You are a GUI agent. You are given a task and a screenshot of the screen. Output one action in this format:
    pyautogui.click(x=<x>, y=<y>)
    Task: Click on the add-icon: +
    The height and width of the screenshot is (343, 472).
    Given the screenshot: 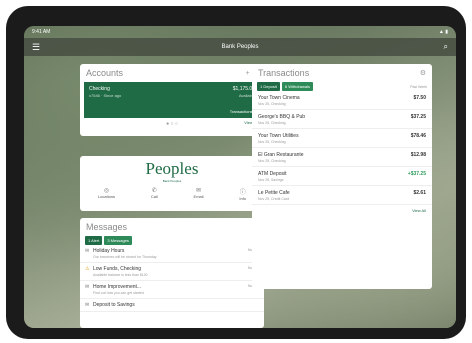 What is the action you would take?
    pyautogui.click(x=248, y=73)
    